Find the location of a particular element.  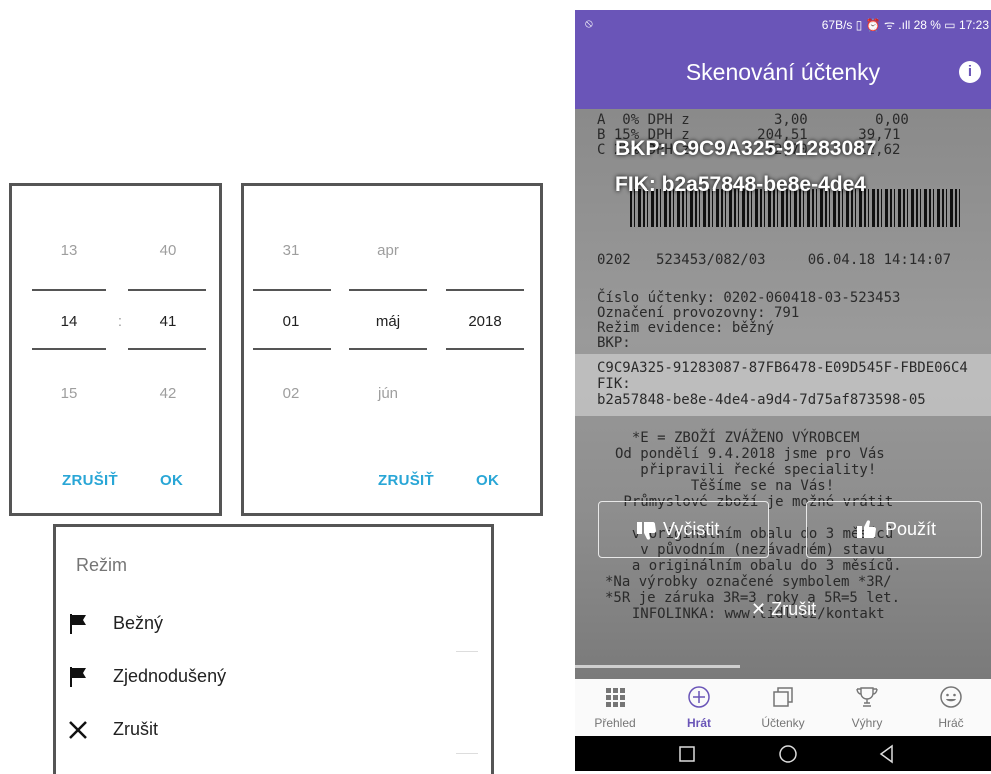

mode-option-zjednoduseny: Zjednodušený is located at coordinates (256, 679).